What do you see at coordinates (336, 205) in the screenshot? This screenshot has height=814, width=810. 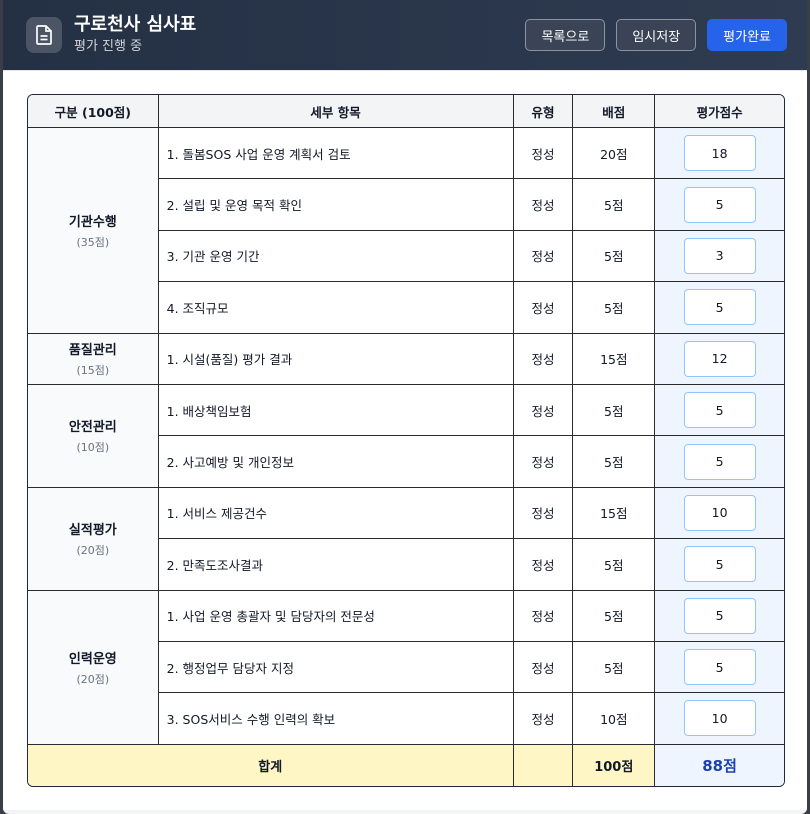 I see `item-cell: 2. 설립 및 운영 목적 확인` at bounding box center [336, 205].